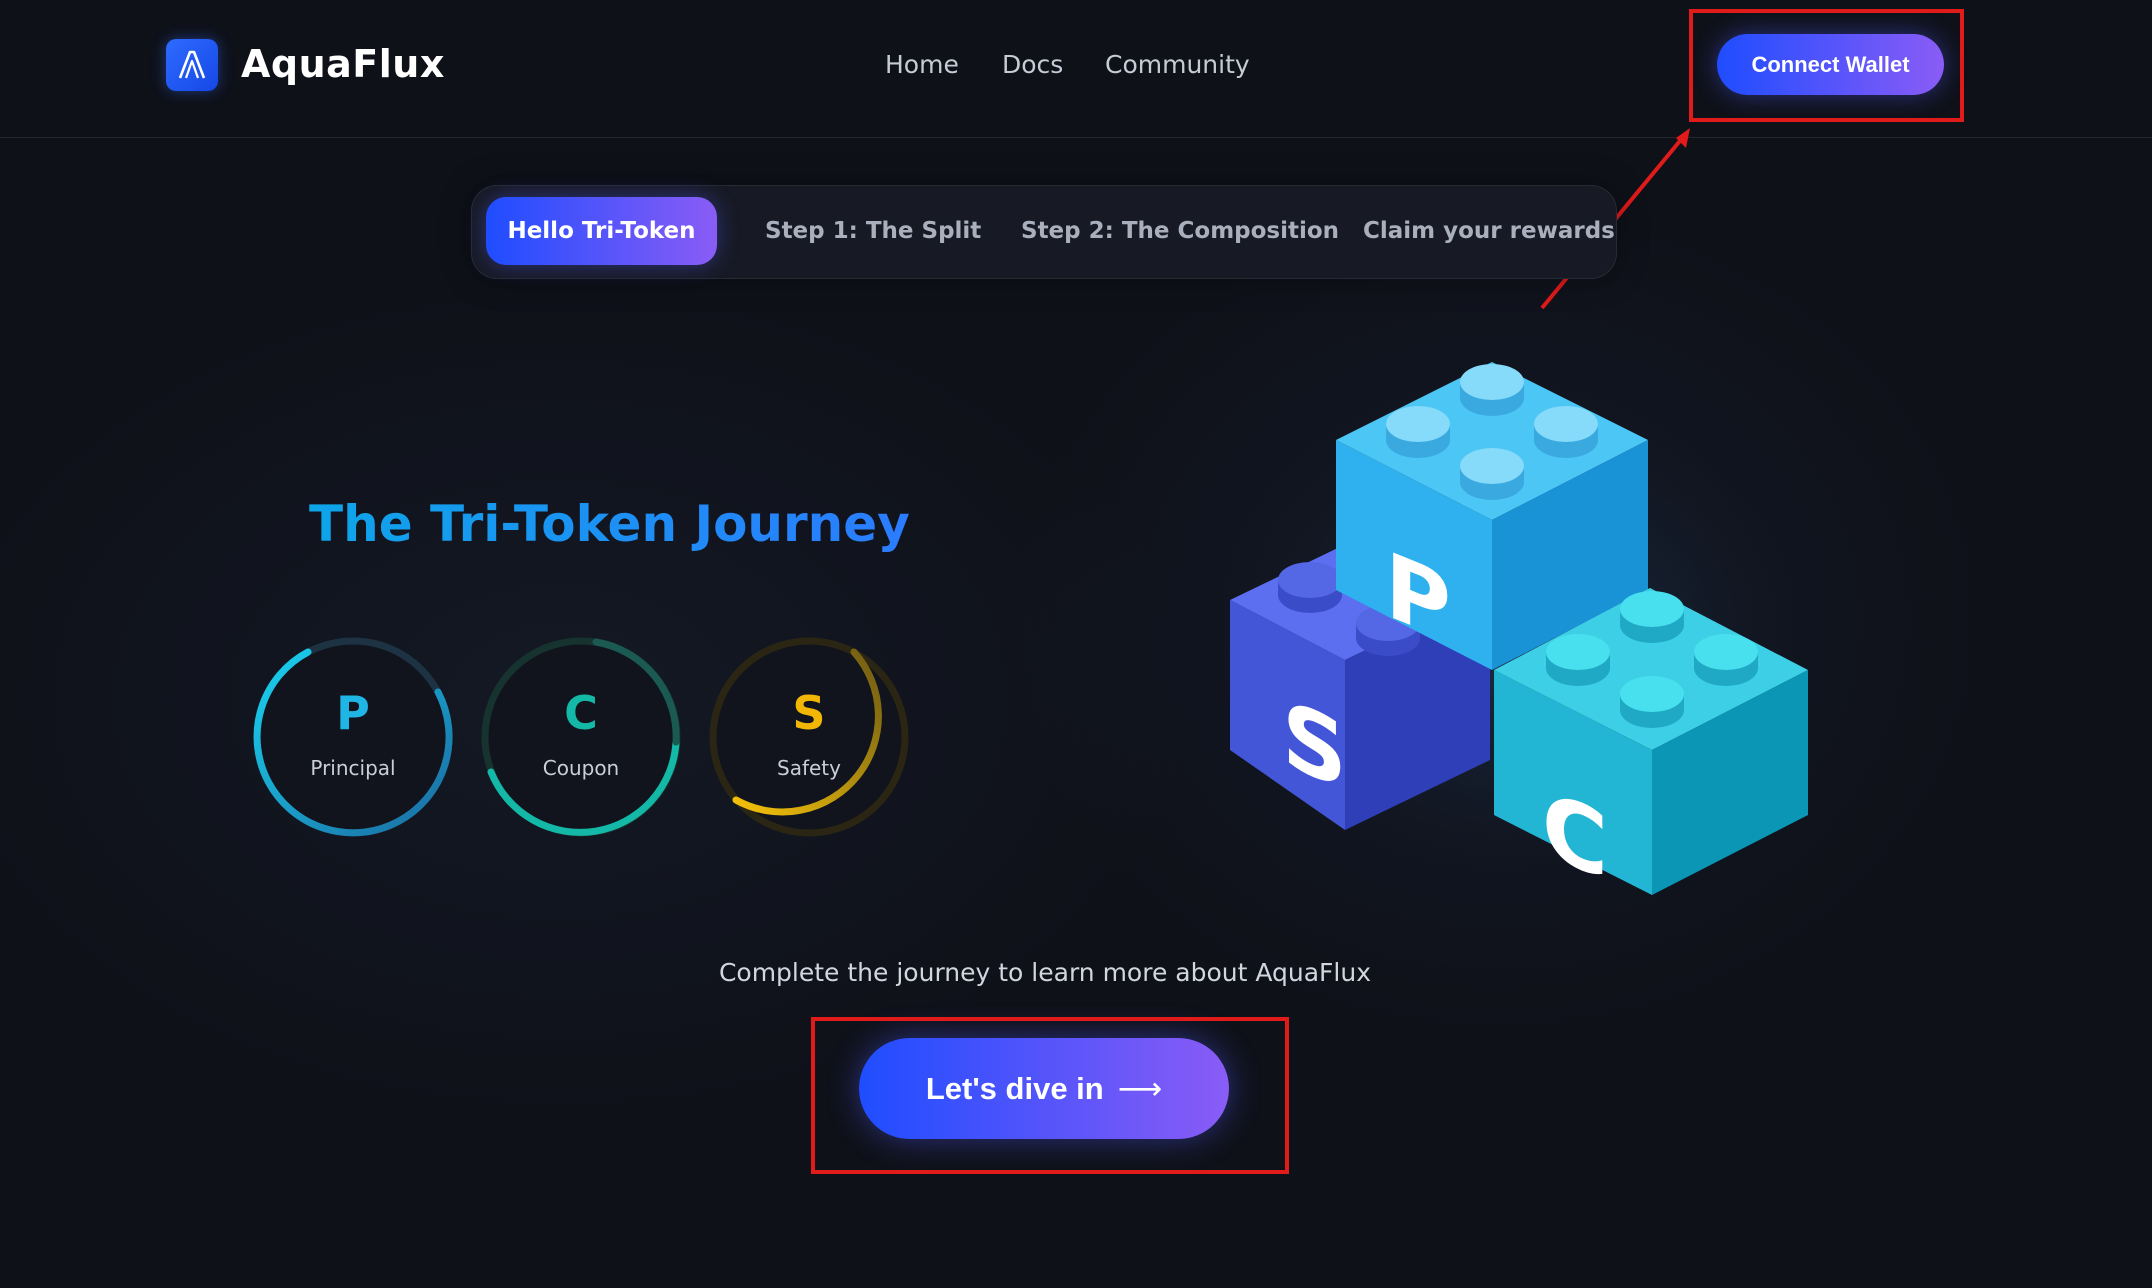  I want to click on token-safety: S Safety, so click(809, 737).